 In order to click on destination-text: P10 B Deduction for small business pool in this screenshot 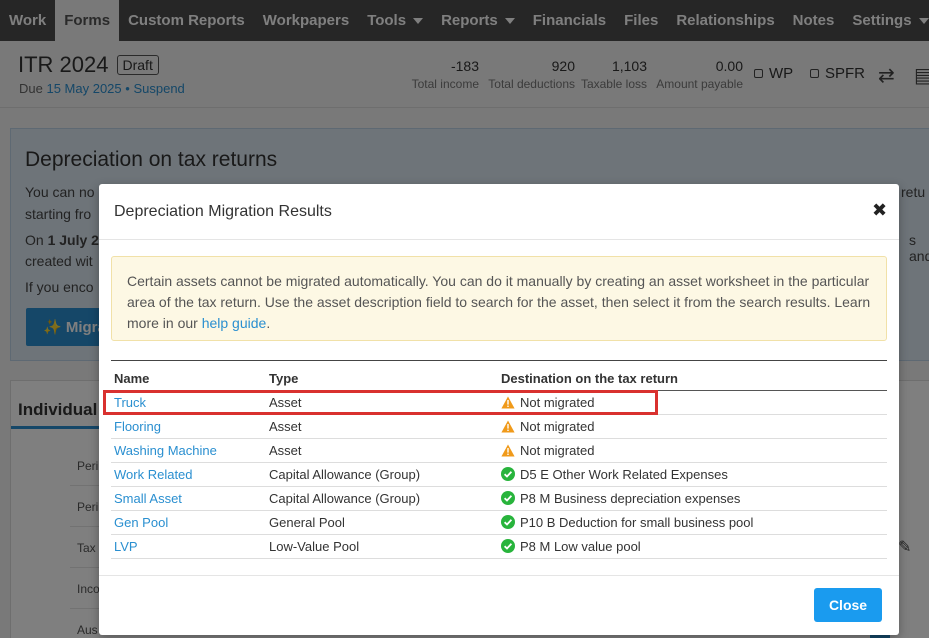, I will do `click(637, 522)`.